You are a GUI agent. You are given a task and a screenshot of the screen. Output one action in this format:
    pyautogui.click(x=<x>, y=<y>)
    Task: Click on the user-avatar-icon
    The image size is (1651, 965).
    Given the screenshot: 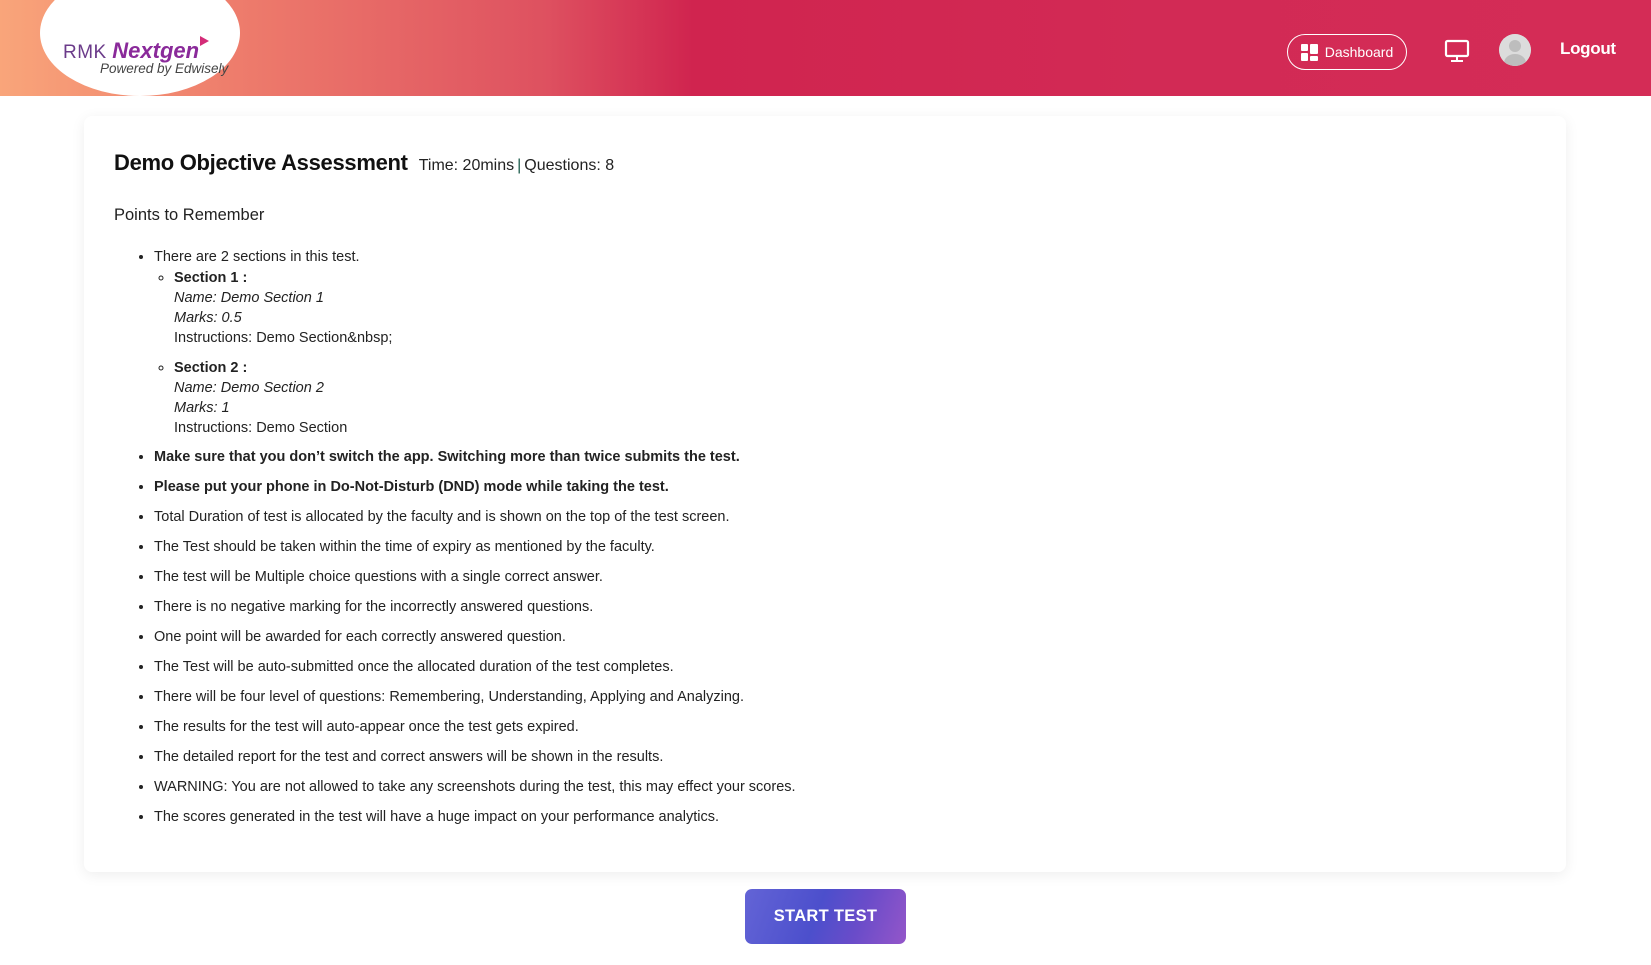 What is the action you would take?
    pyautogui.click(x=1515, y=50)
    